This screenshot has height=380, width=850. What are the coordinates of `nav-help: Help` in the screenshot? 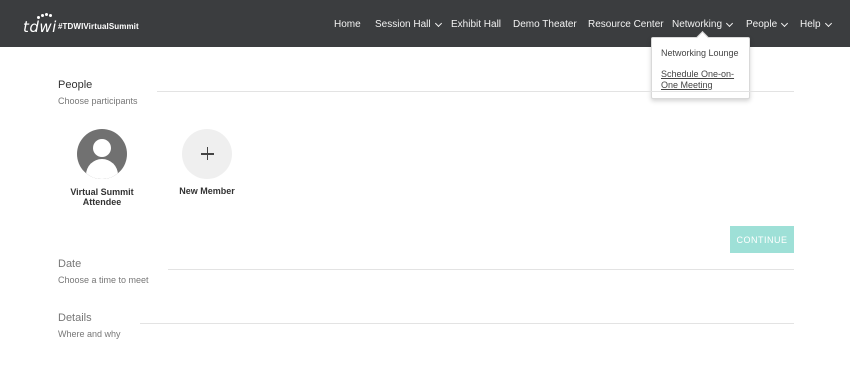 It's located at (816, 24).